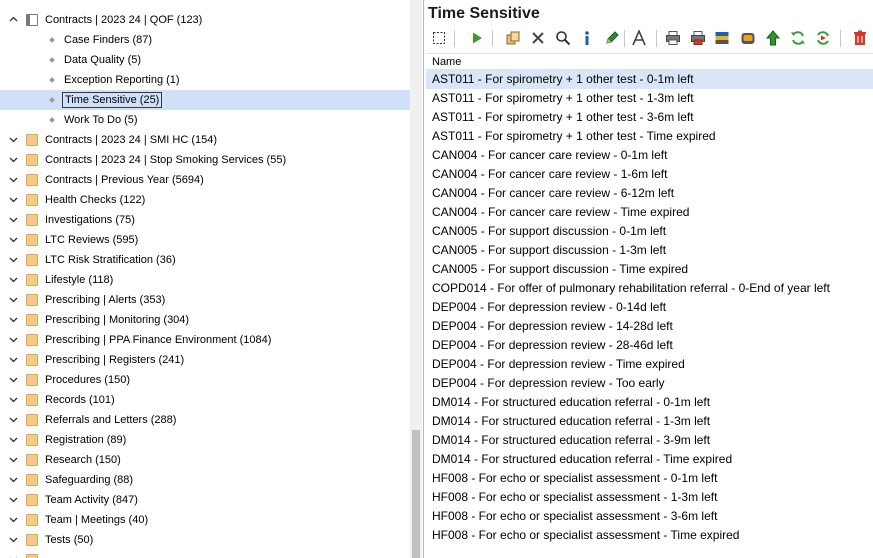 The width and height of the screenshot is (873, 558). What do you see at coordinates (205, 440) in the screenshot?
I see `tree-folder: Registration (89)` at bounding box center [205, 440].